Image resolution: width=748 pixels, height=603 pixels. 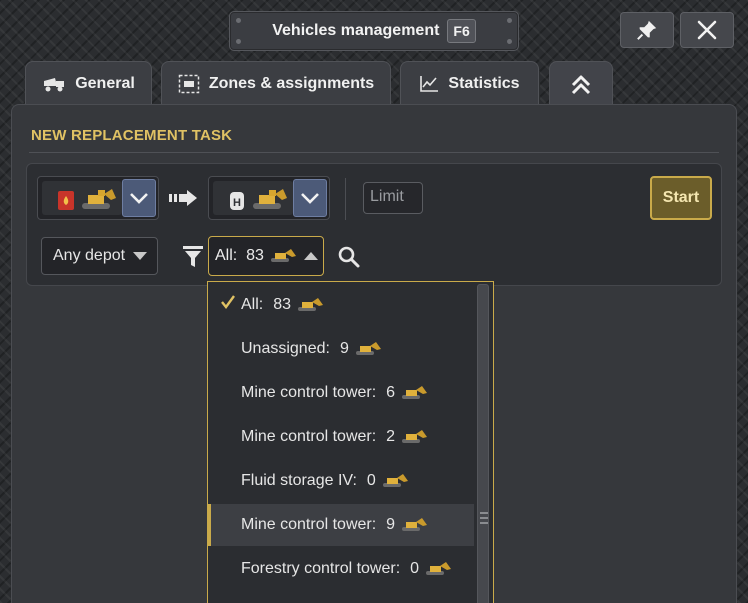 I want to click on tab-general-label: General, so click(x=105, y=83).